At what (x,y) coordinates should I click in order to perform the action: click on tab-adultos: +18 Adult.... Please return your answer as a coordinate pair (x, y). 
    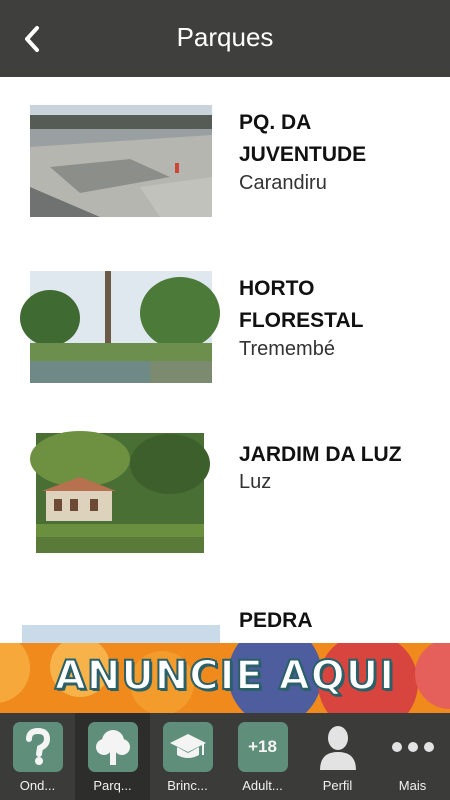
    Looking at the image, I should click on (262, 756).